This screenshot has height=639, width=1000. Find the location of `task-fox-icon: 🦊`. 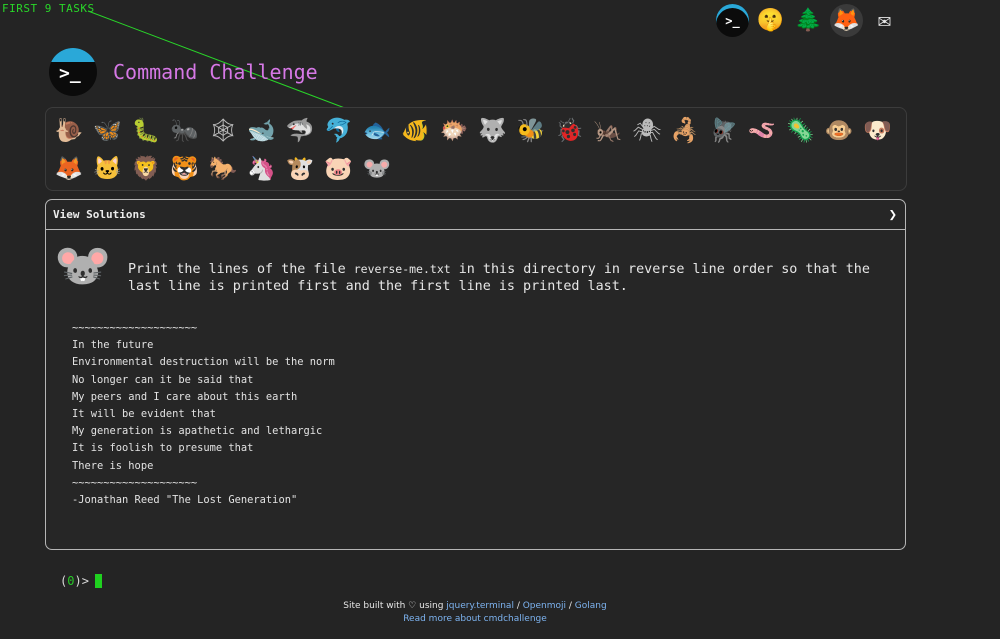

task-fox-icon: 🦊 is located at coordinates (69, 169).